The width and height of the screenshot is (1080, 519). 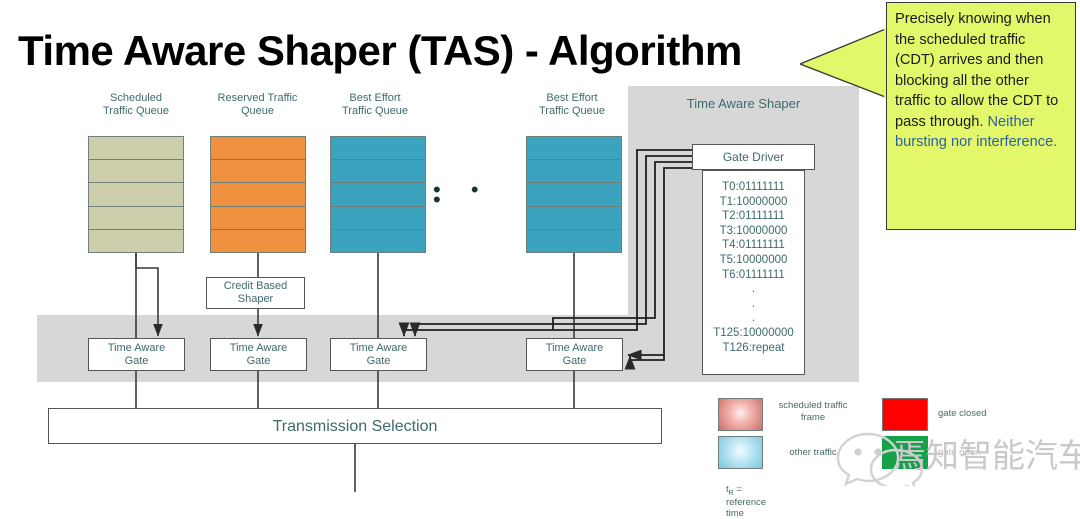 What do you see at coordinates (380, 50) in the screenshot?
I see `page-title: Time Aware Shaper (TAS) - Algorithm` at bounding box center [380, 50].